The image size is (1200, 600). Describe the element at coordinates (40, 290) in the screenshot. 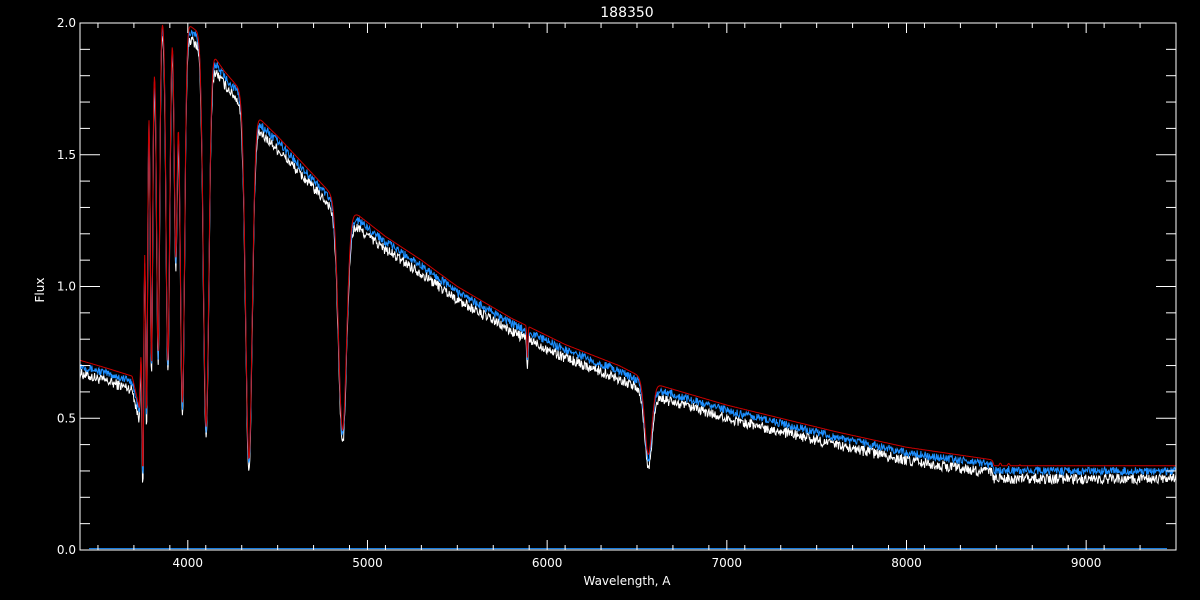

I see `y-axis-label: Flux` at that location.